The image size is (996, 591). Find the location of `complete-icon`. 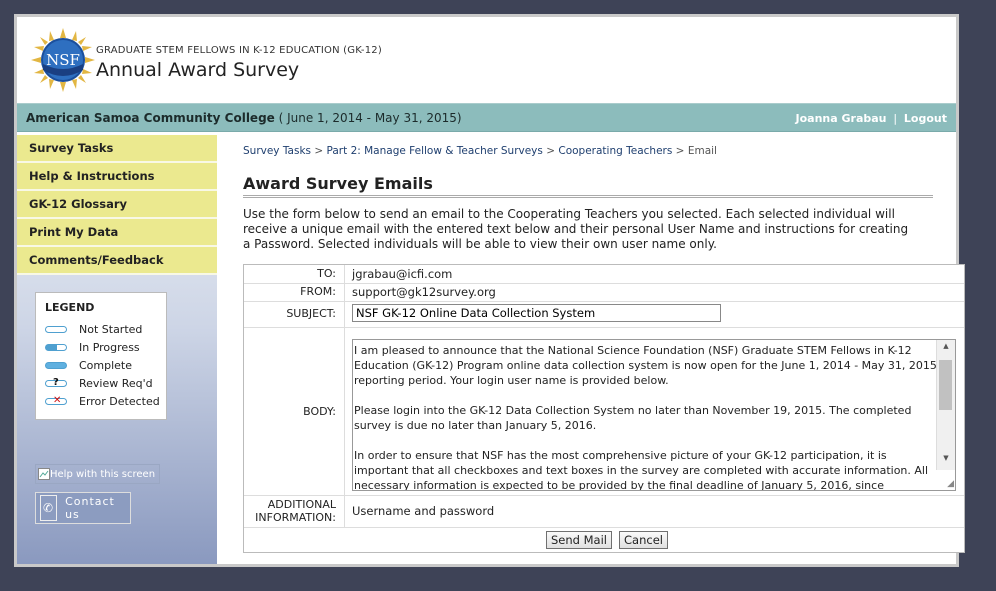

complete-icon is located at coordinates (56, 365).